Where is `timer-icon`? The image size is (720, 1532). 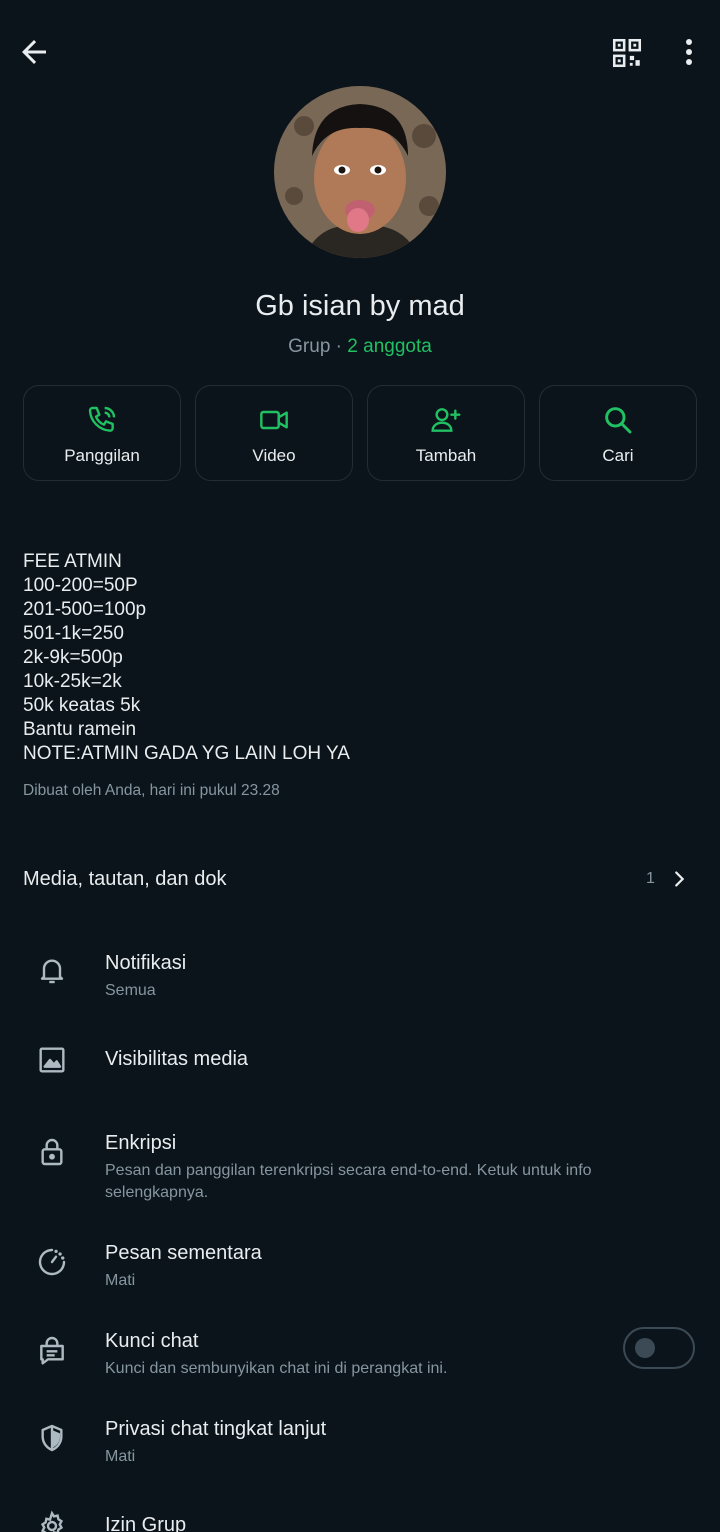
timer-icon is located at coordinates (52, 1262).